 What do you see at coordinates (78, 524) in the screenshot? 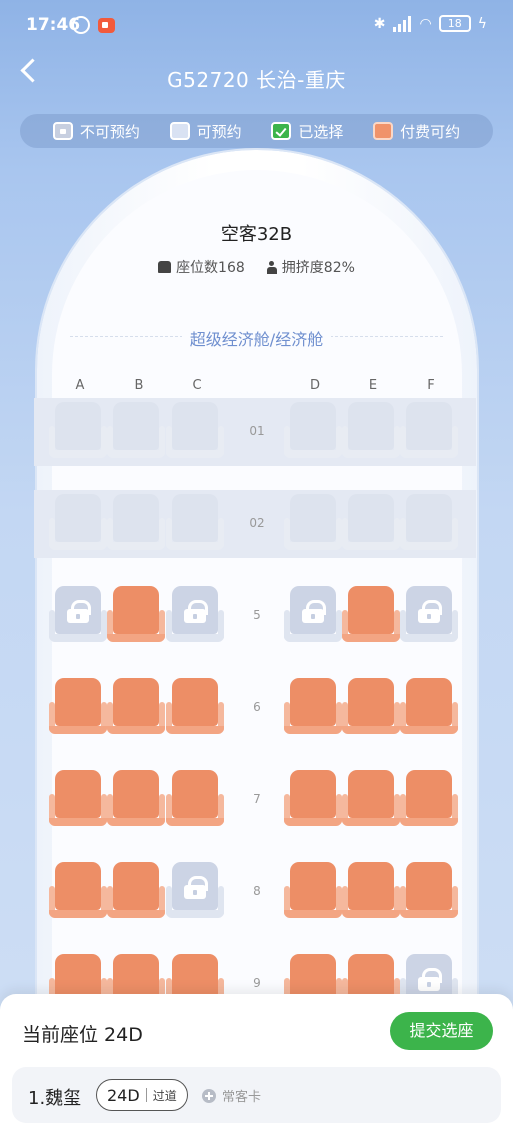
I see `seat-02A` at bounding box center [78, 524].